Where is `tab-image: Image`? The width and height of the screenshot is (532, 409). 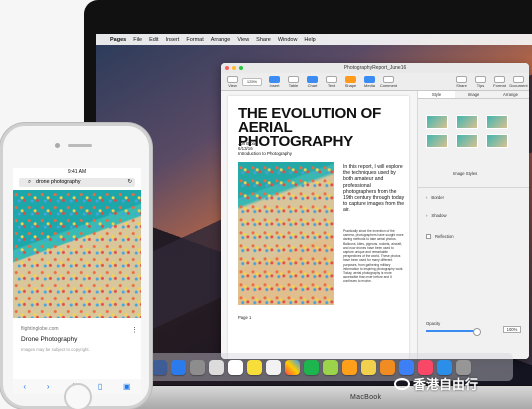
tab-image: Image is located at coordinates (473, 94).